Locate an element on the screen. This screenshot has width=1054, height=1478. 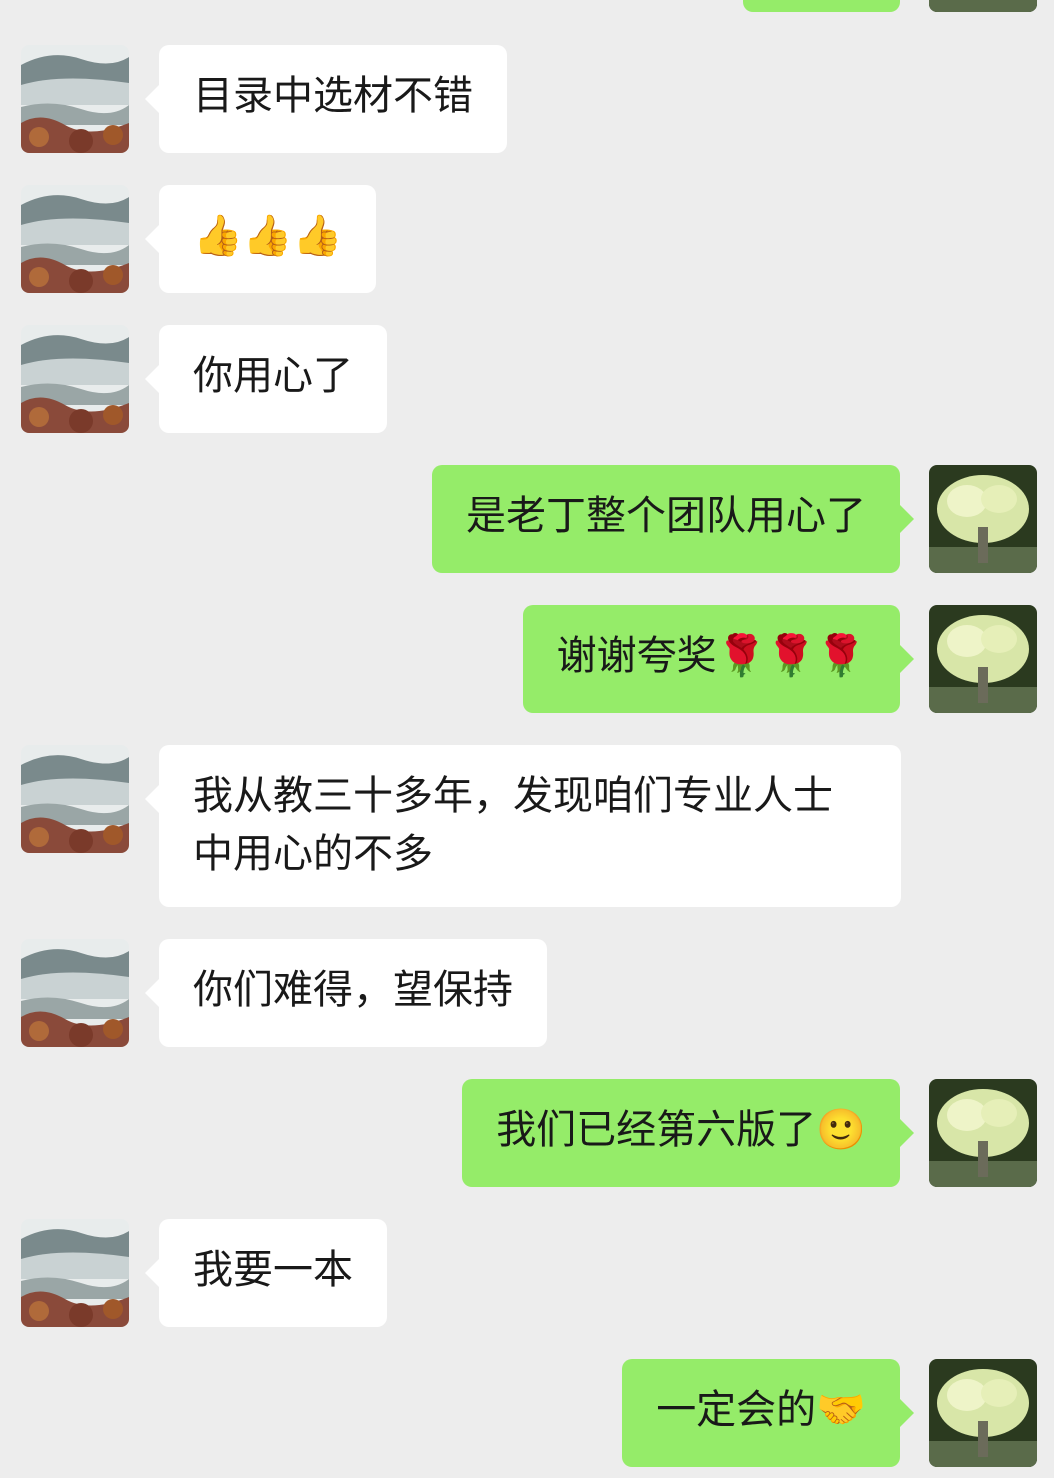
incoming-message-bubble: 我要一本 is located at coordinates (266, 1273).